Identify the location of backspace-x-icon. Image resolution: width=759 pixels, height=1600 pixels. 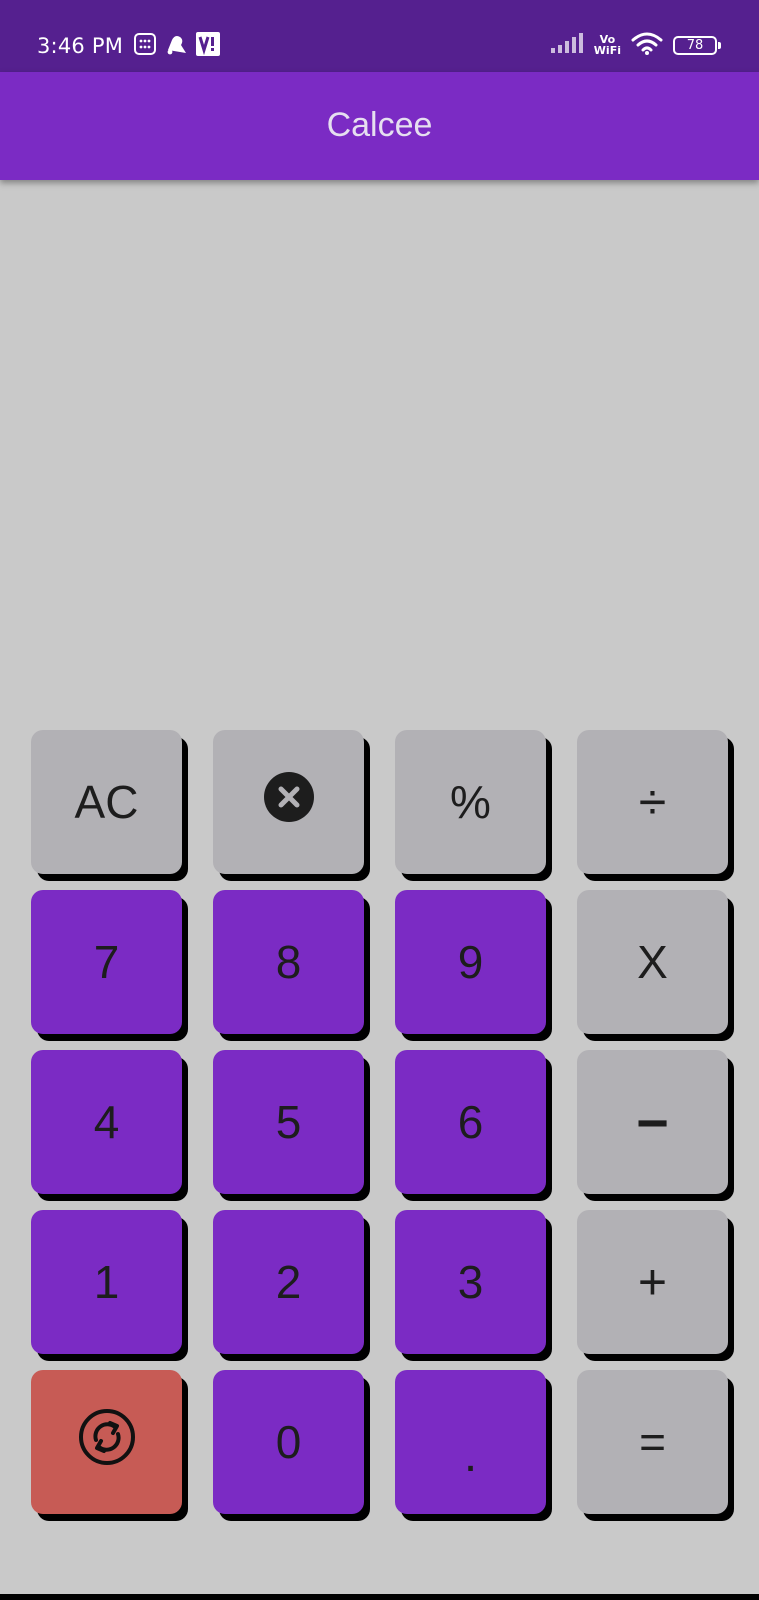
(289, 802).